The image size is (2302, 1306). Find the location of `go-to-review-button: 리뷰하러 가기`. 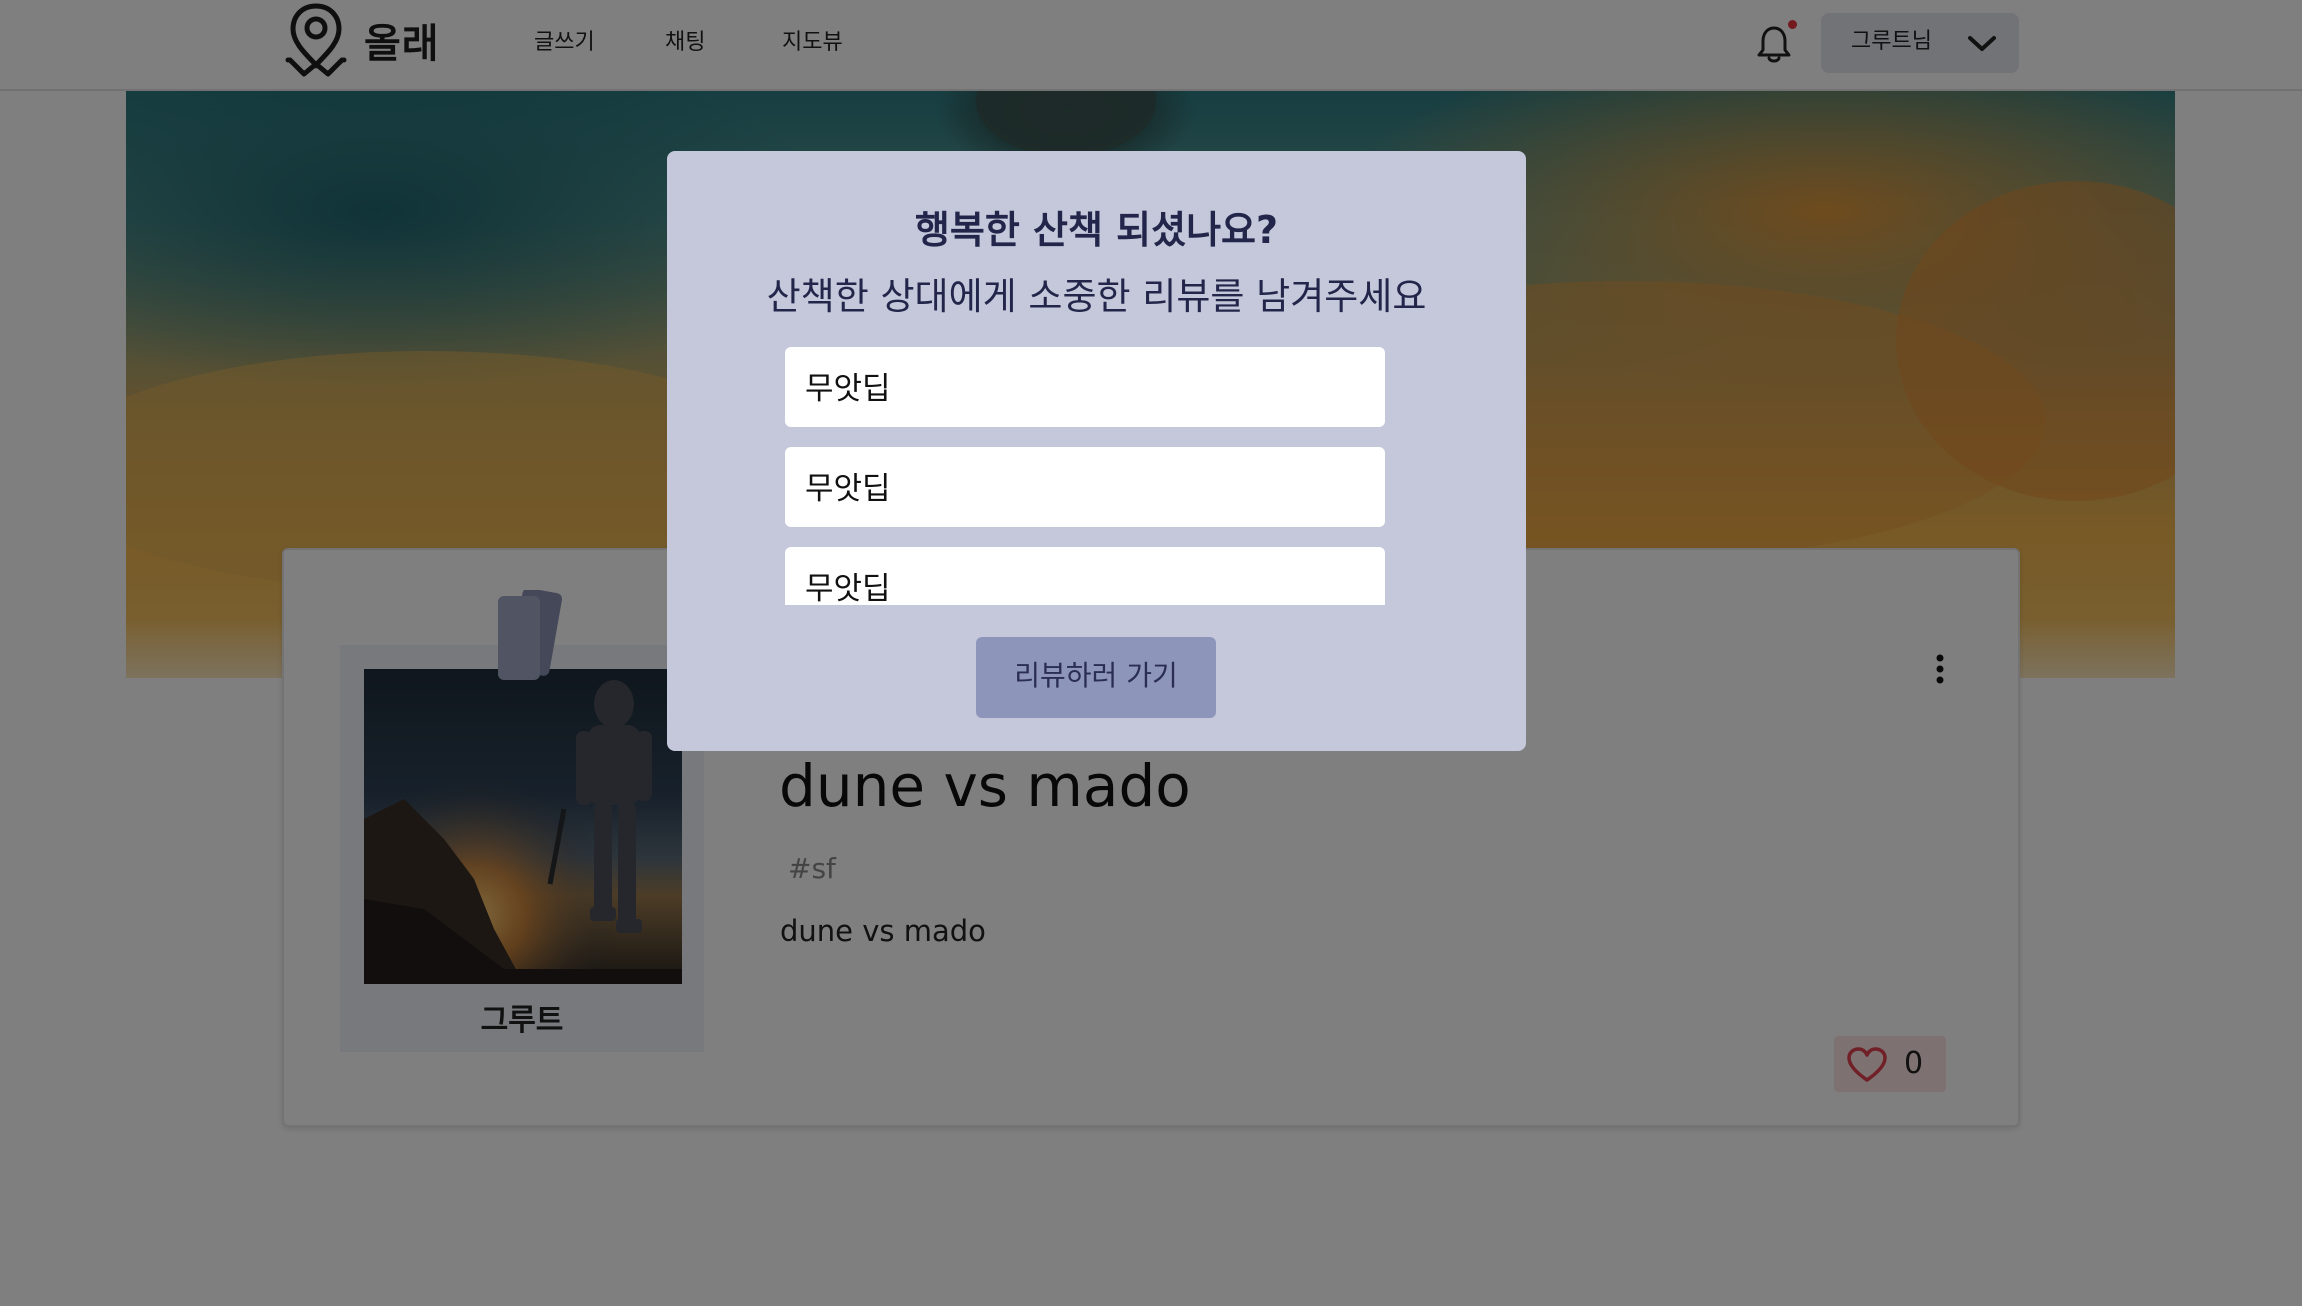

go-to-review-button: 리뷰하러 가기 is located at coordinates (1096, 677).